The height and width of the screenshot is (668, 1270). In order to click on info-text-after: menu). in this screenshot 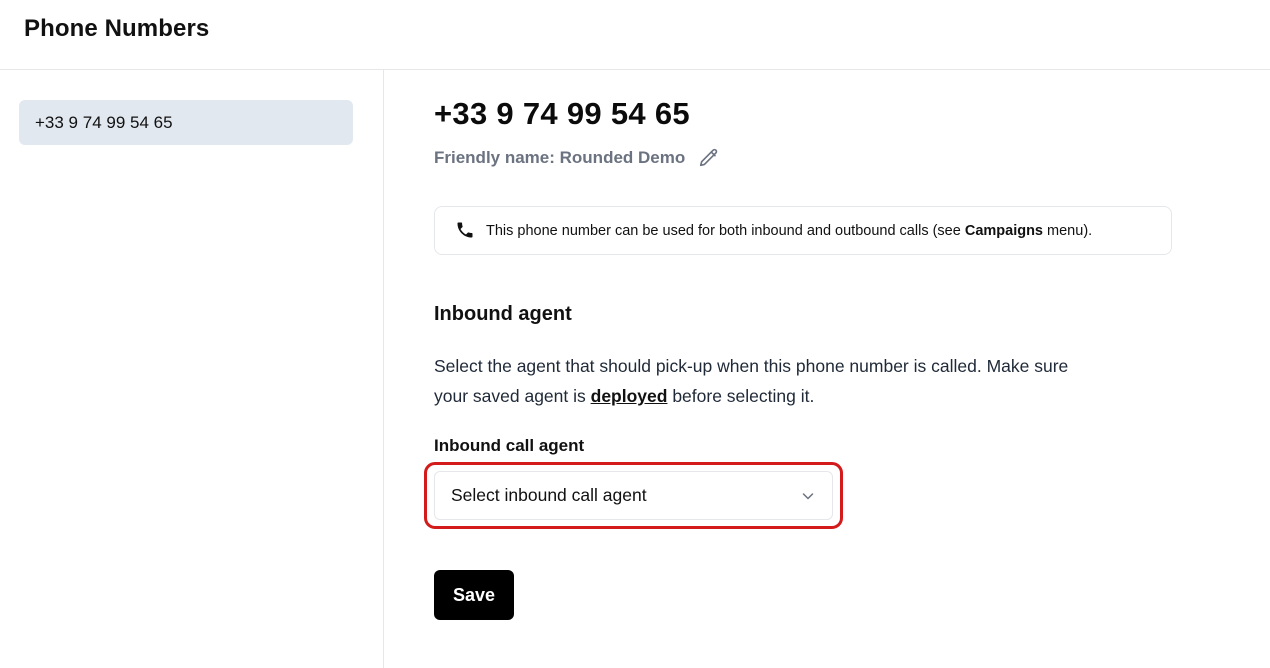, I will do `click(1068, 230)`.